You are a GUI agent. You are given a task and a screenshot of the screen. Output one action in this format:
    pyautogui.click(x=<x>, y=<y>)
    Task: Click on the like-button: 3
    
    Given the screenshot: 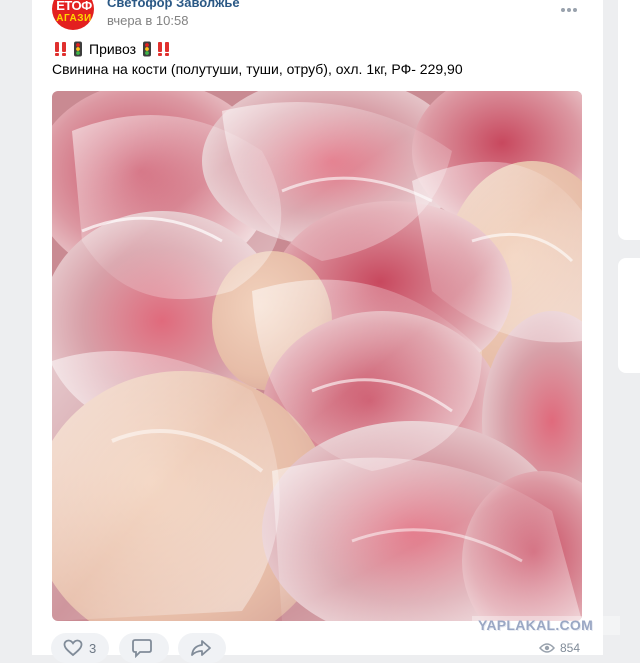 What is the action you would take?
    pyautogui.click(x=80, y=648)
    